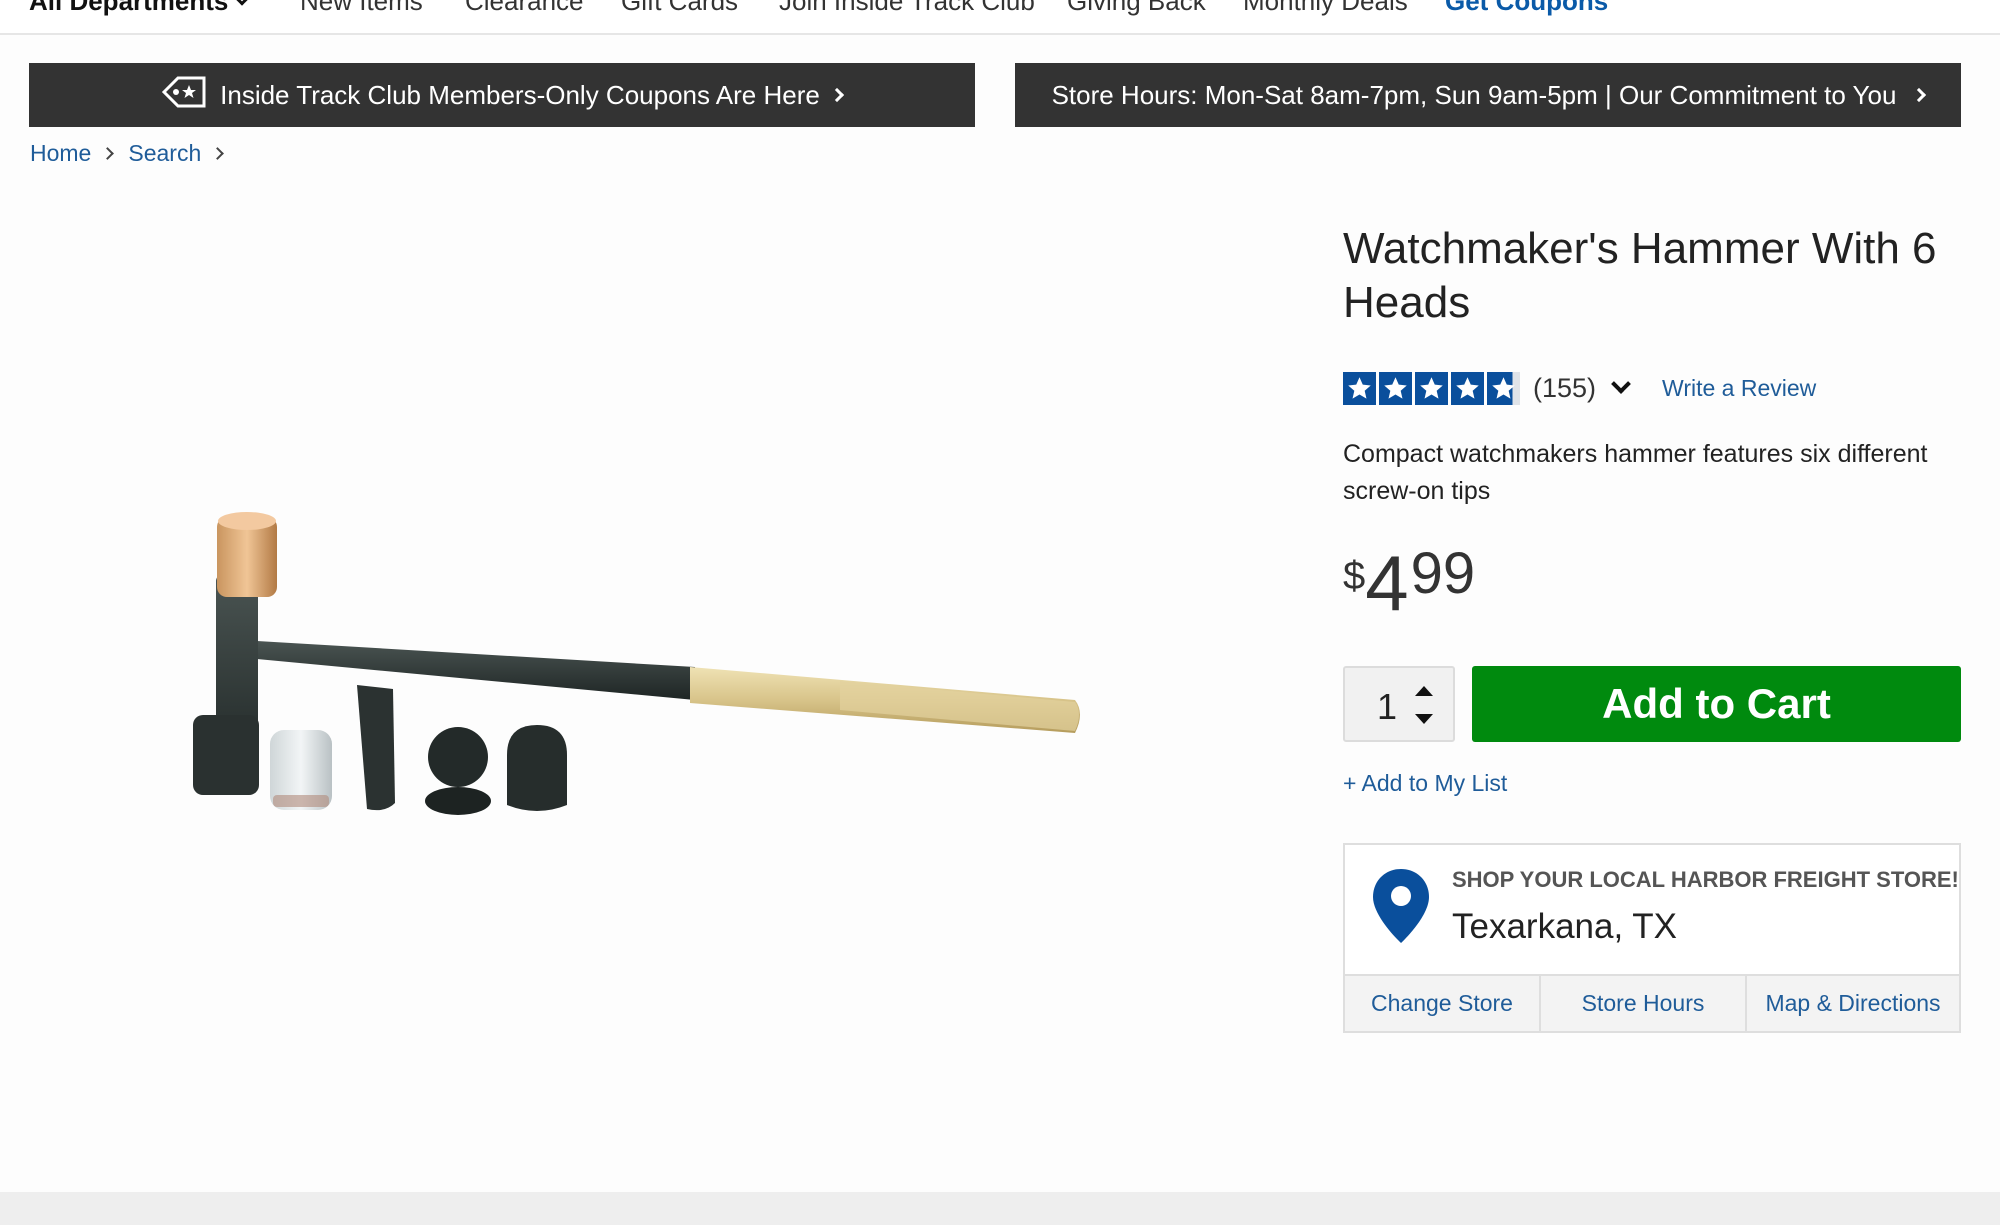 The height and width of the screenshot is (1225, 2000). I want to click on half-star-icon, so click(1503, 388).